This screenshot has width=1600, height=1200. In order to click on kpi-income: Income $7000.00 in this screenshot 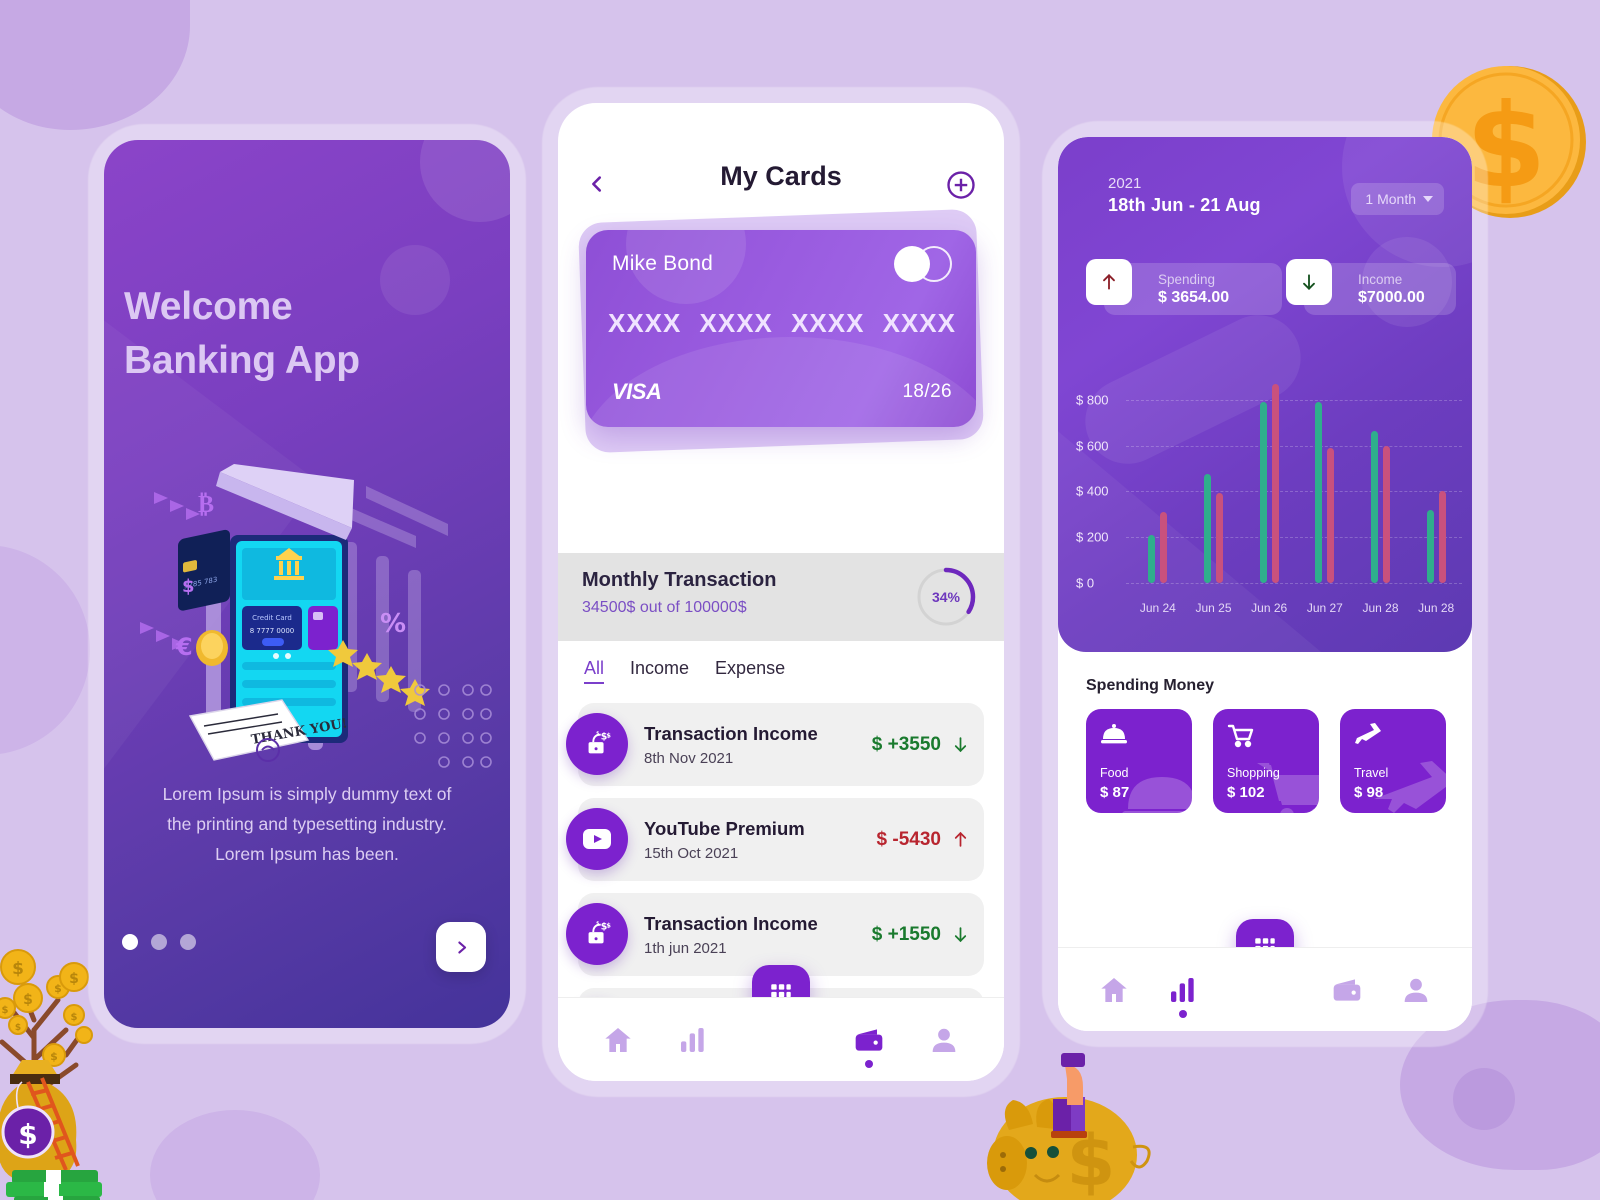, I will do `click(1371, 287)`.